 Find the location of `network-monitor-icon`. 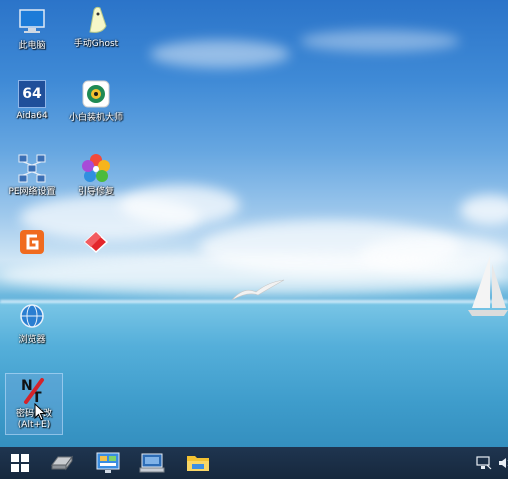

network-monitor-icon is located at coordinates (152, 463).